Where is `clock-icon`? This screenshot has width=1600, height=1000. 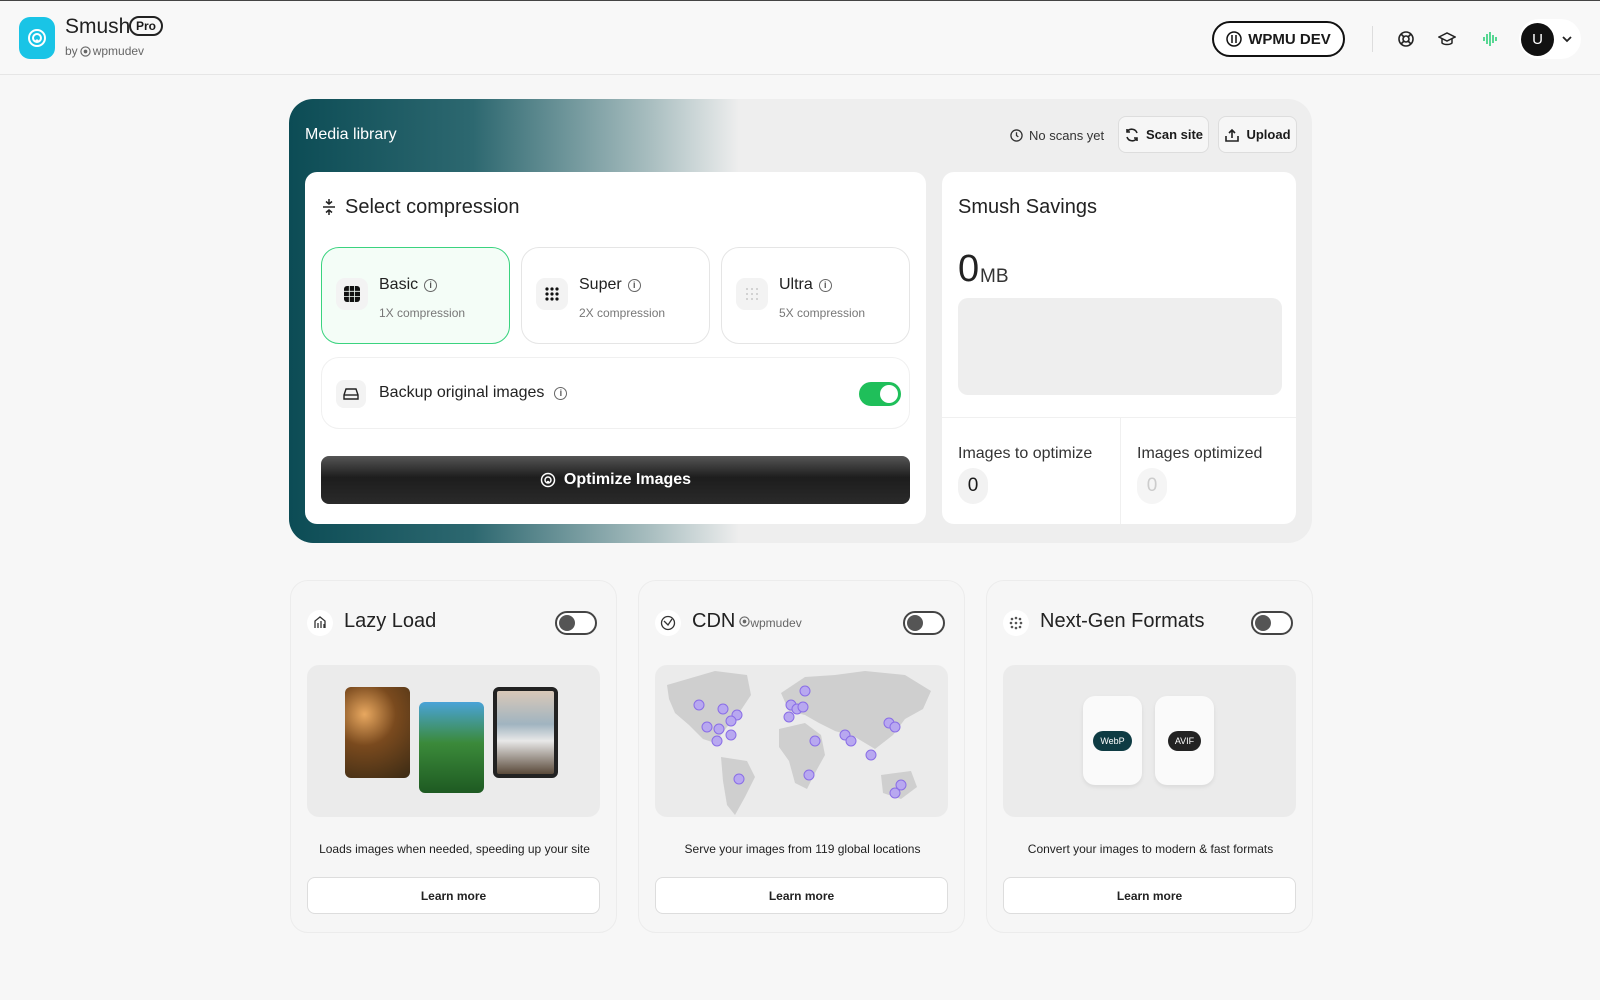
clock-icon is located at coordinates (1016, 135).